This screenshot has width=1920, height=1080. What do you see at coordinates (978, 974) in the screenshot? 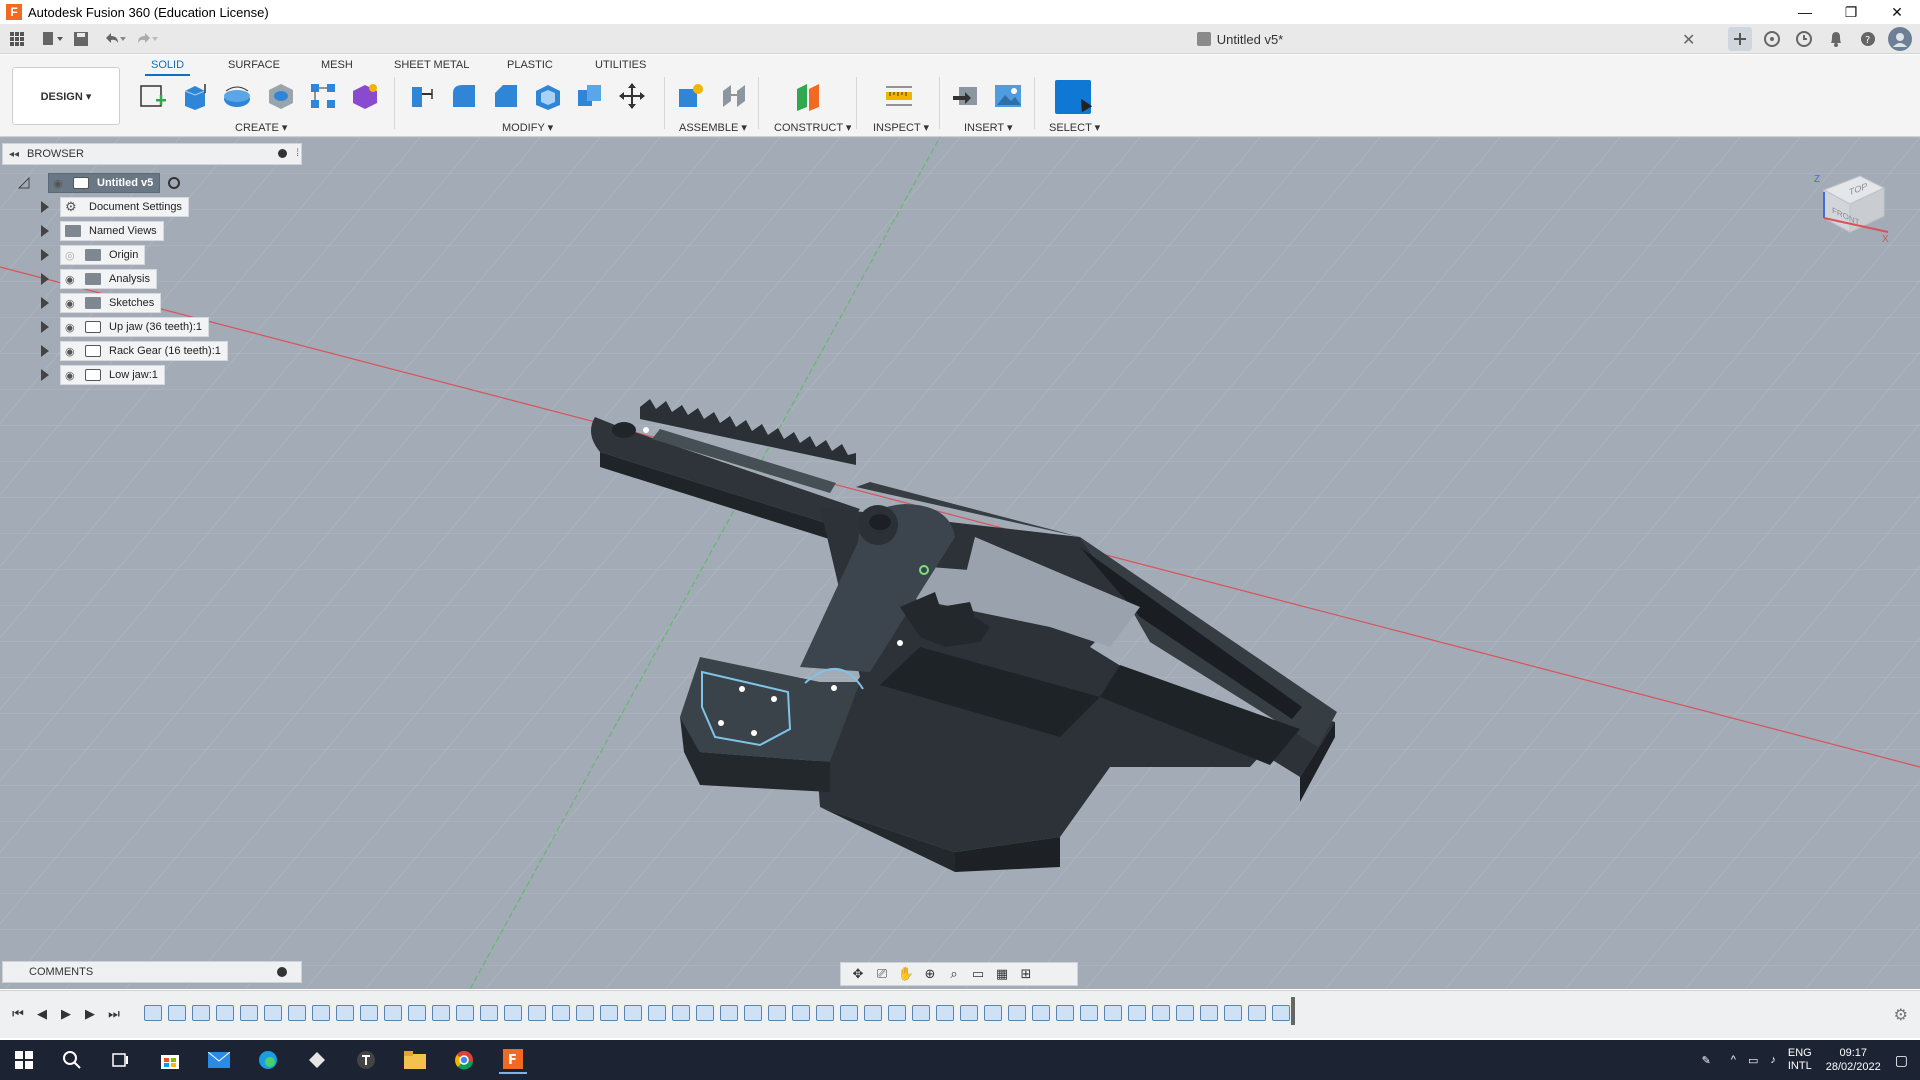
I see `display-settings-icon: ▭` at bounding box center [978, 974].